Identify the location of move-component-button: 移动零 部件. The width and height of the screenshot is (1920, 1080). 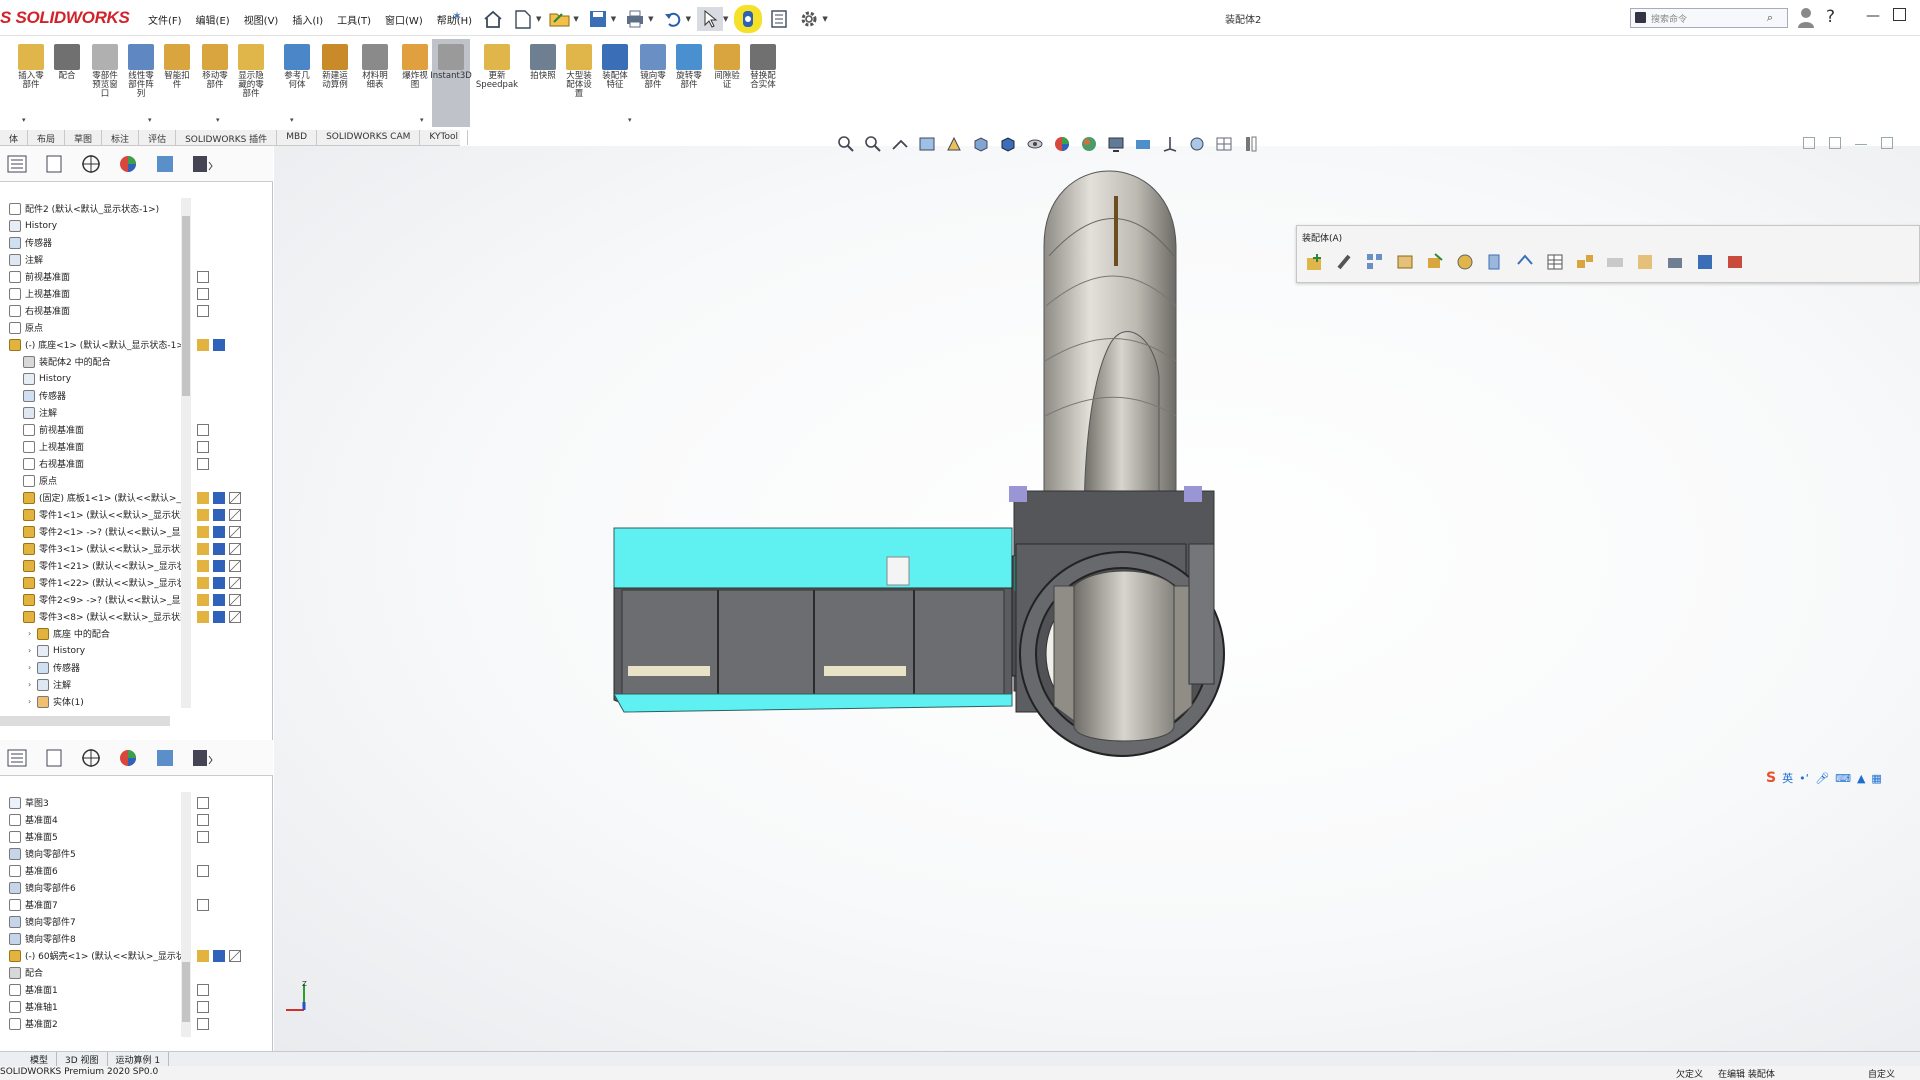
(215, 67).